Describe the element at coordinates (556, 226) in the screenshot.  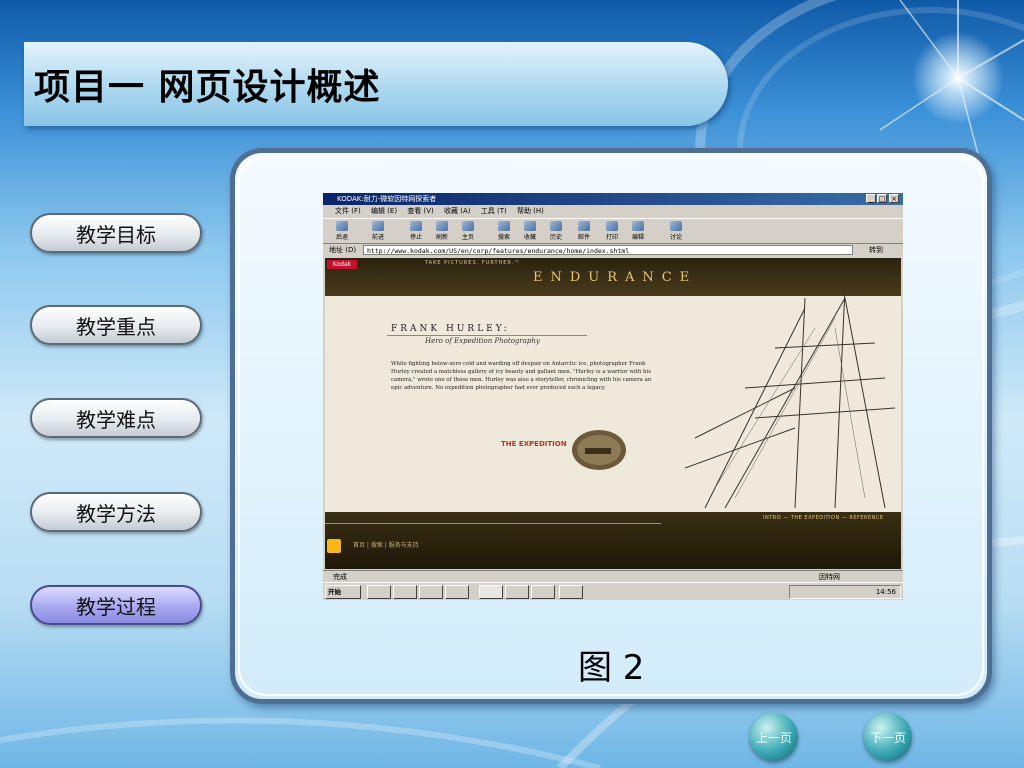
I see `history-icon` at that location.